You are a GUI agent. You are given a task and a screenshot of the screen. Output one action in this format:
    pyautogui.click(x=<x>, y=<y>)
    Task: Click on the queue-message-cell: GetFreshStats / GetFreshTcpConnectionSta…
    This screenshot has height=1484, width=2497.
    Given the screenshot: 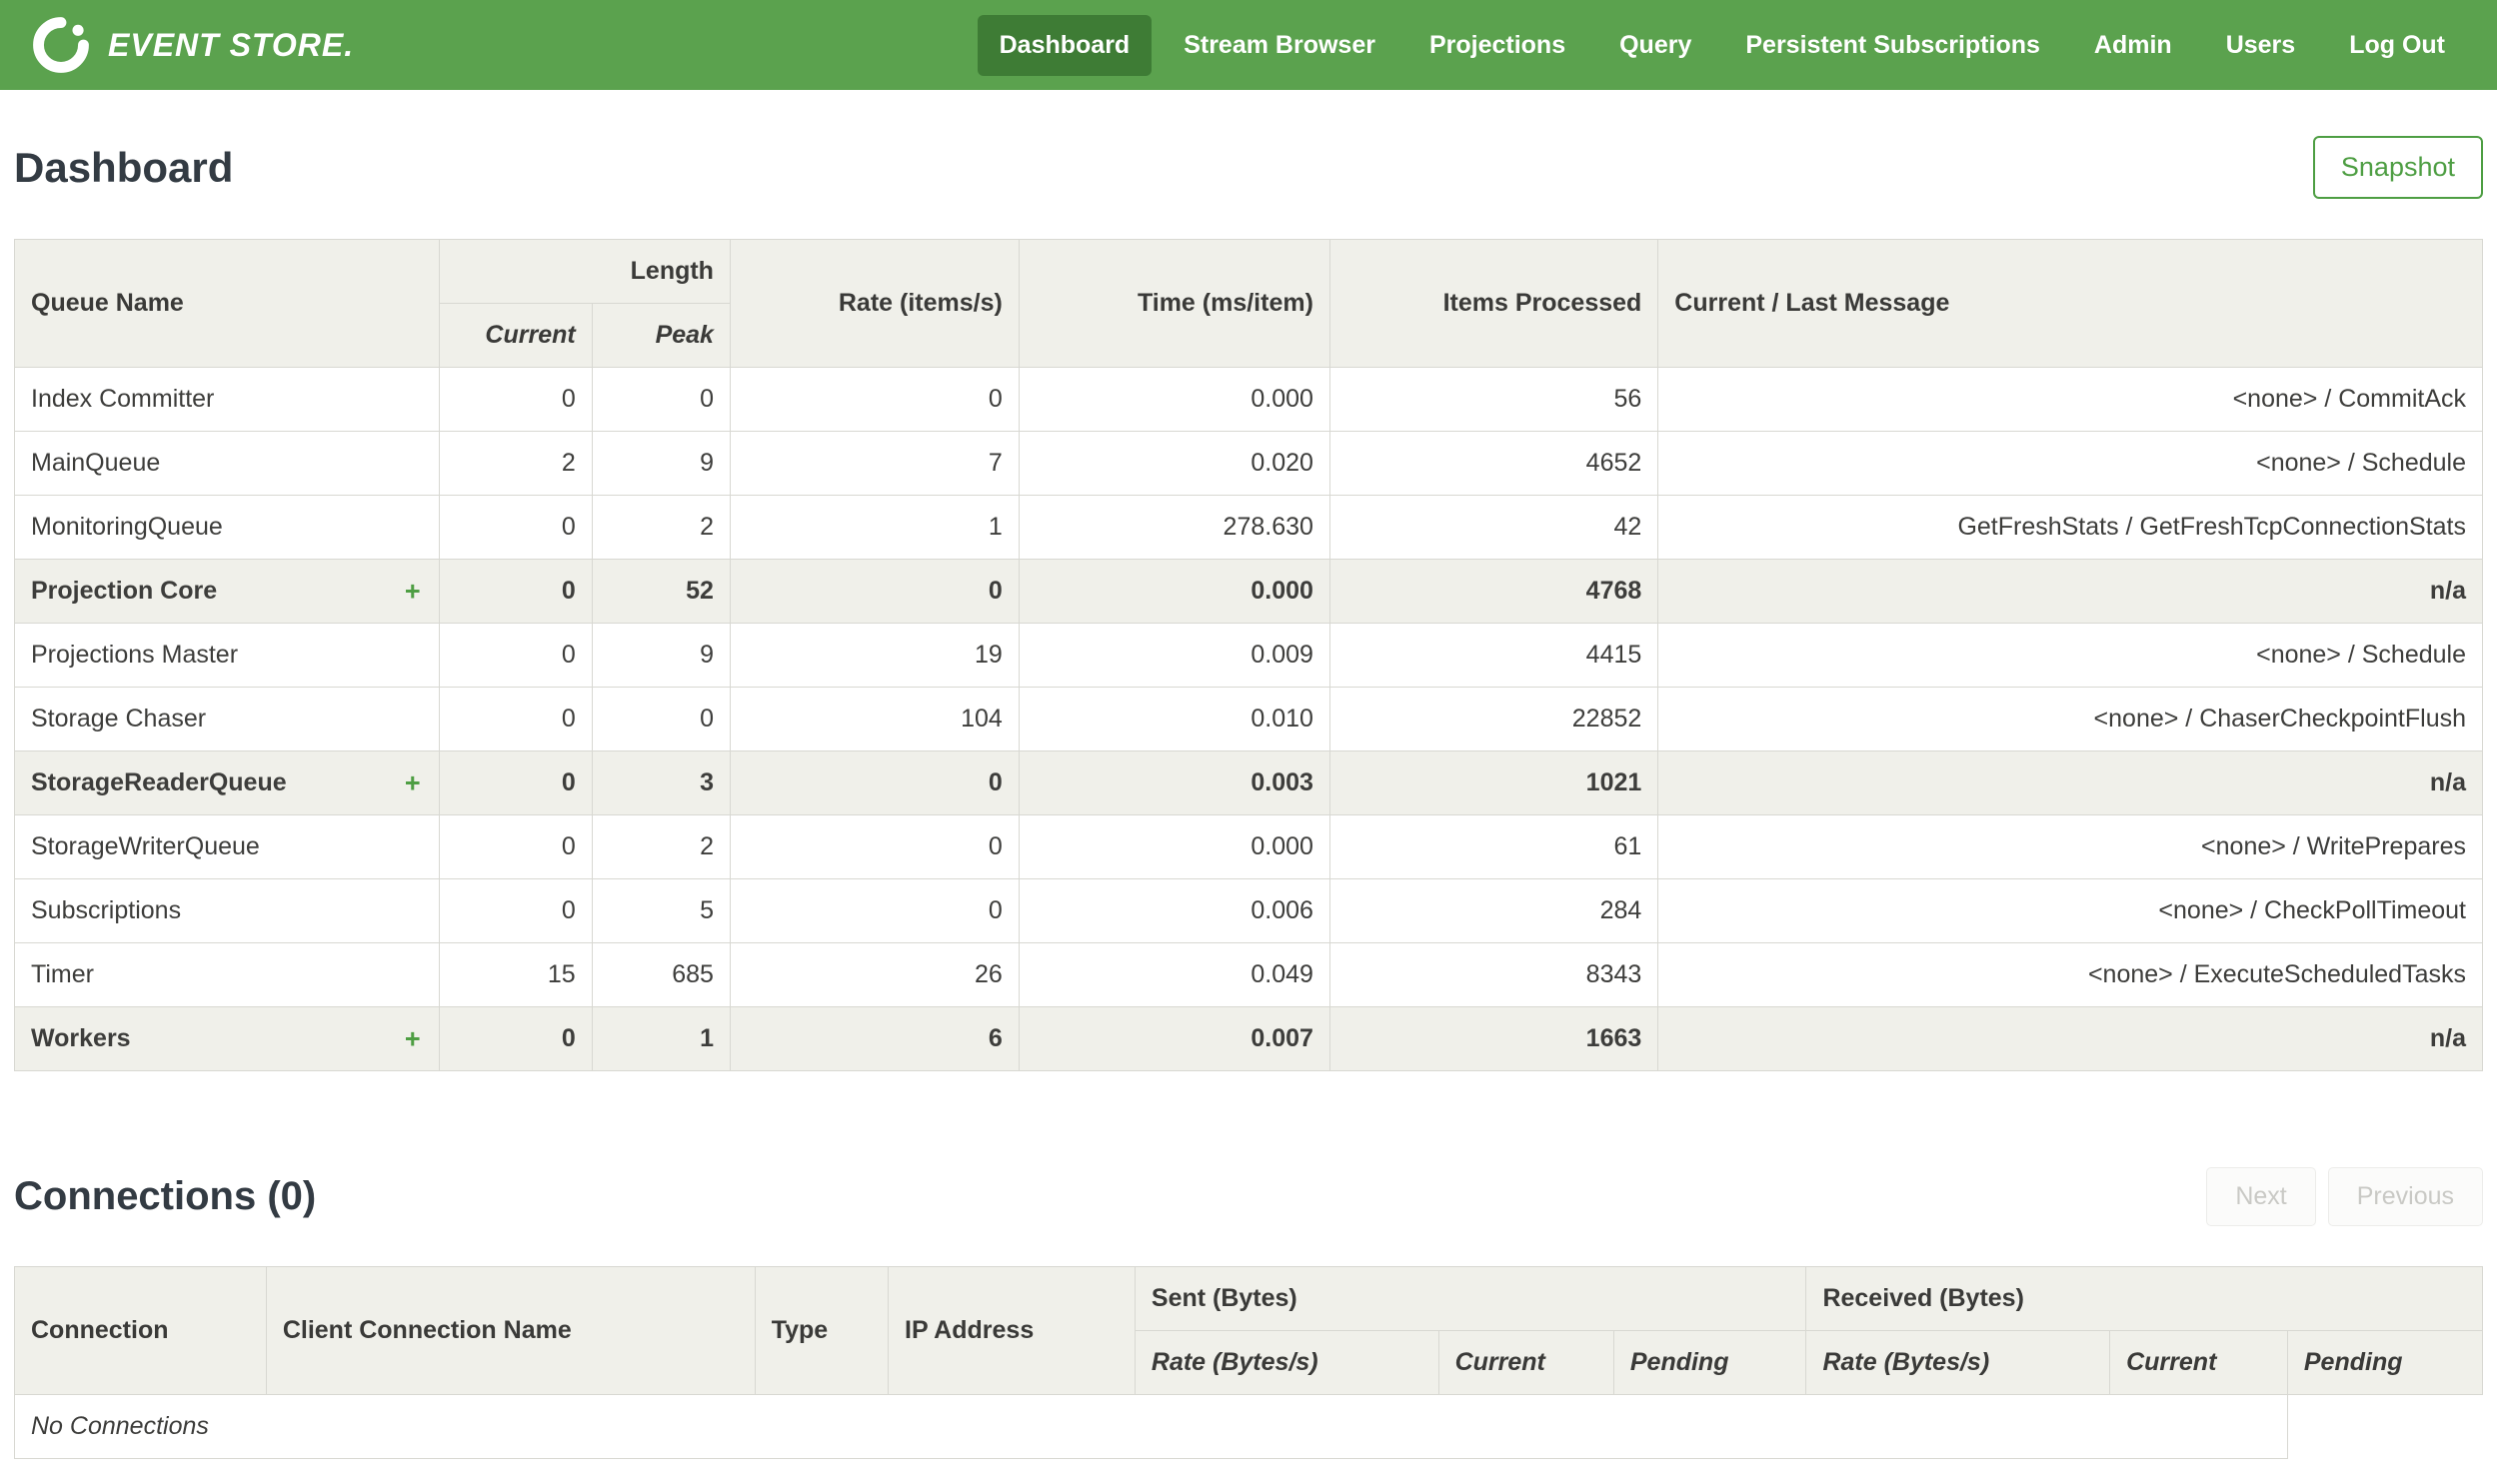 What is the action you would take?
    pyautogui.click(x=2070, y=527)
    